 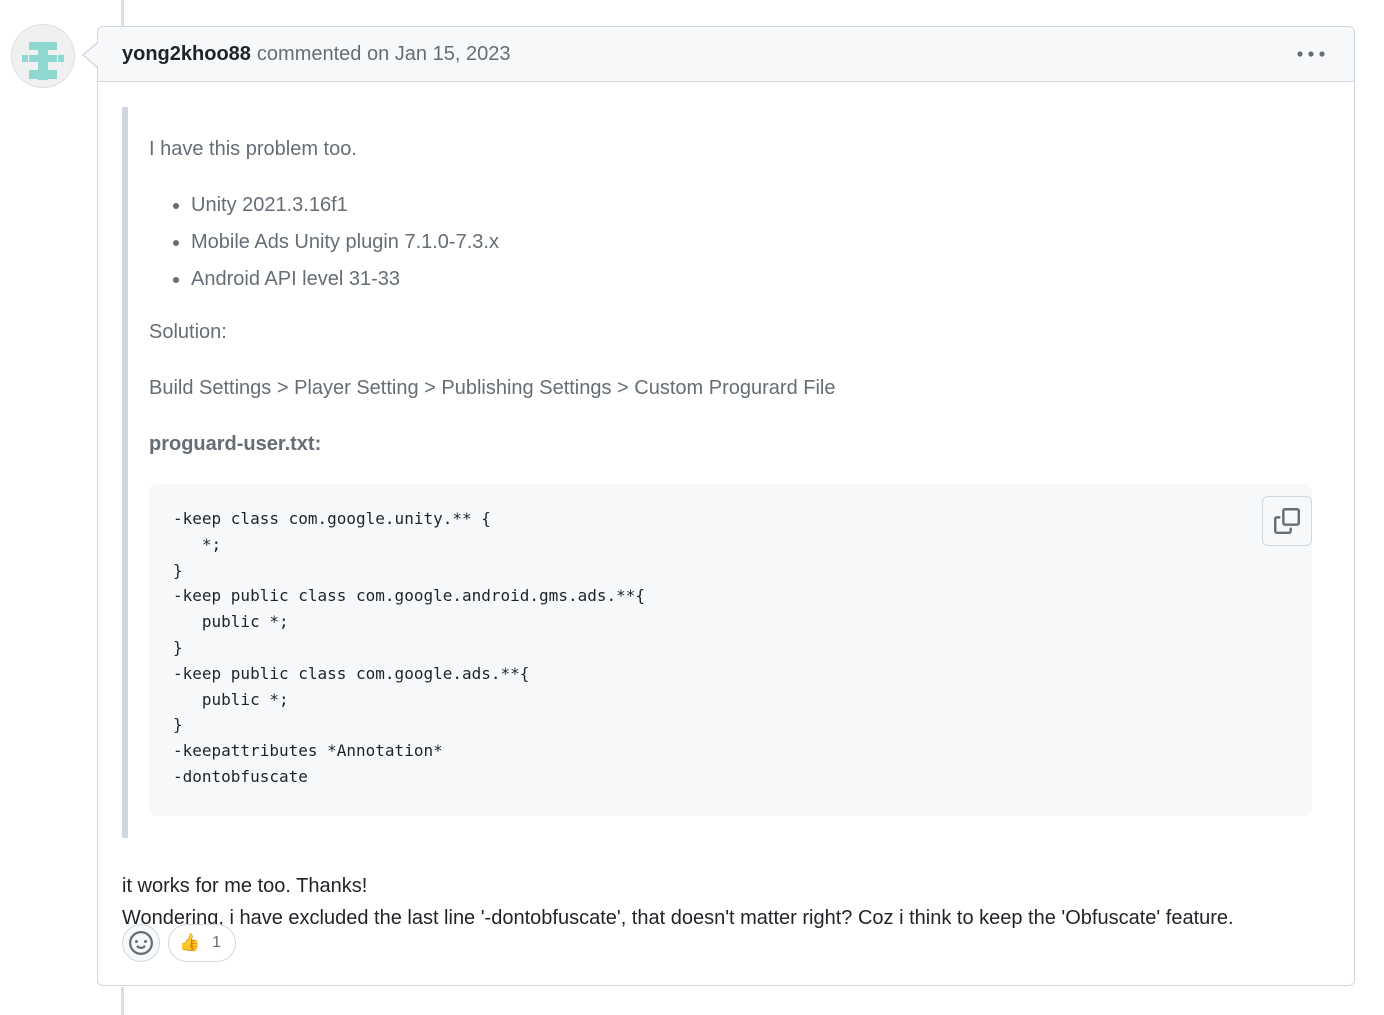 What do you see at coordinates (186, 54) in the screenshot?
I see `author-link: yong2khoo88` at bounding box center [186, 54].